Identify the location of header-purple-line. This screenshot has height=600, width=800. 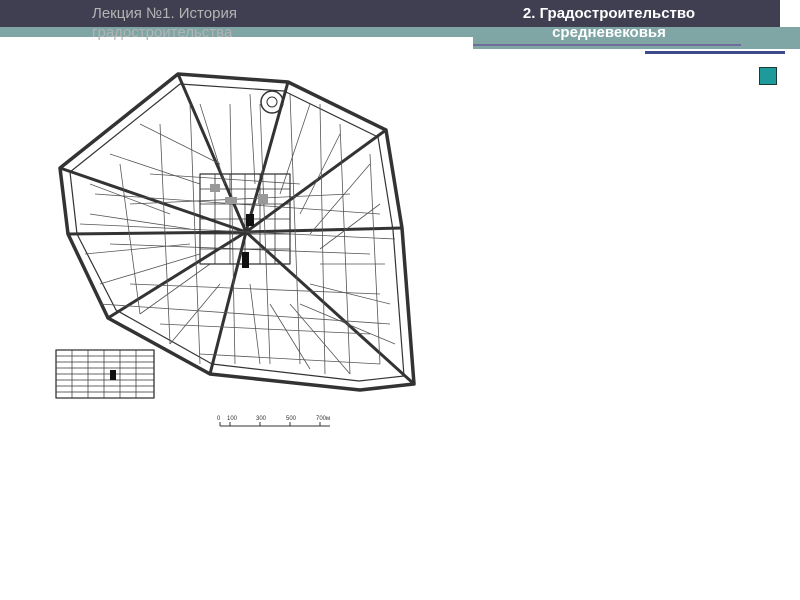
(607, 45).